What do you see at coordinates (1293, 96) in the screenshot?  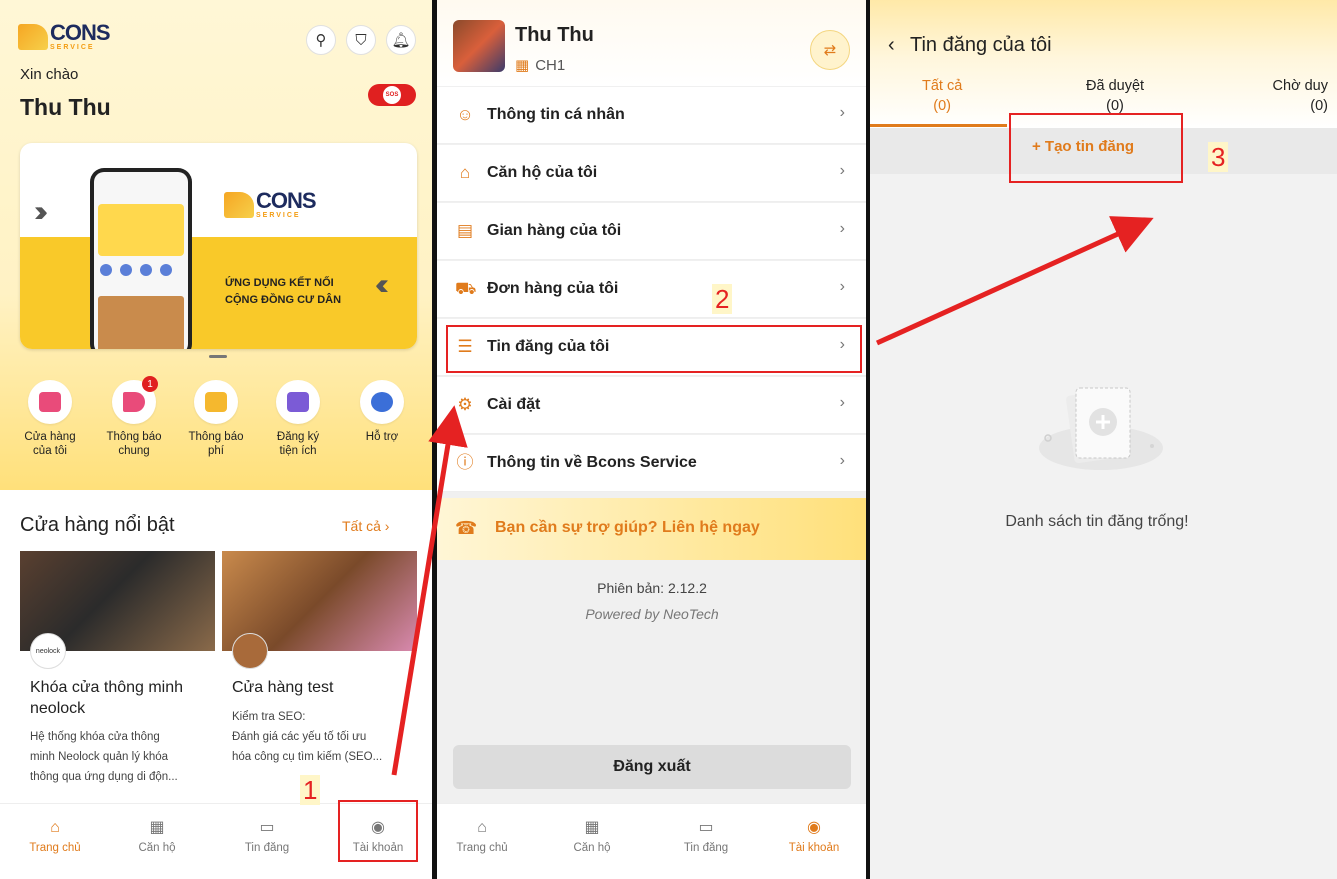 I see `tab-pending: Chờ duy (0)` at bounding box center [1293, 96].